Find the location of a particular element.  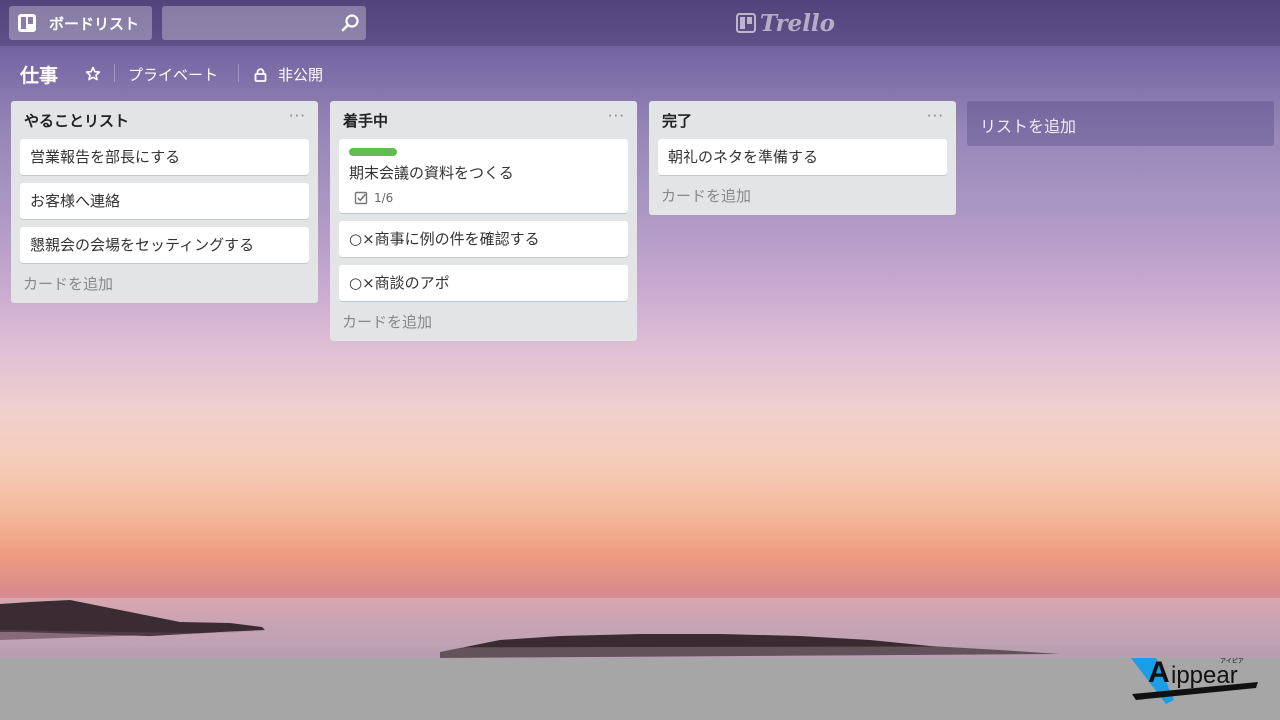

visibility-label: 非公開 is located at coordinates (301, 75).